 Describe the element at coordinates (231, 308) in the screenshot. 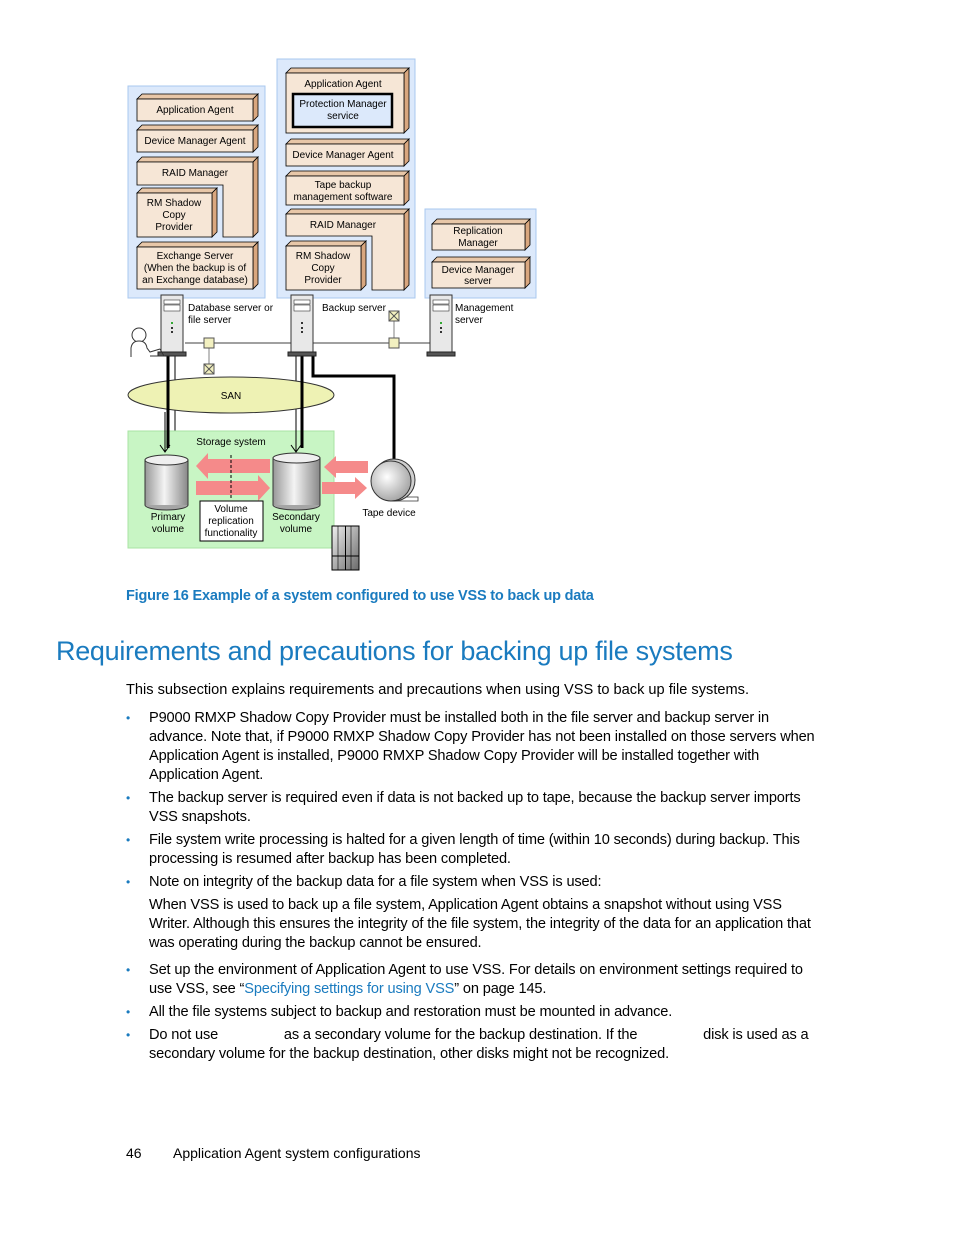

I see `svg-text: Database server or` at that location.